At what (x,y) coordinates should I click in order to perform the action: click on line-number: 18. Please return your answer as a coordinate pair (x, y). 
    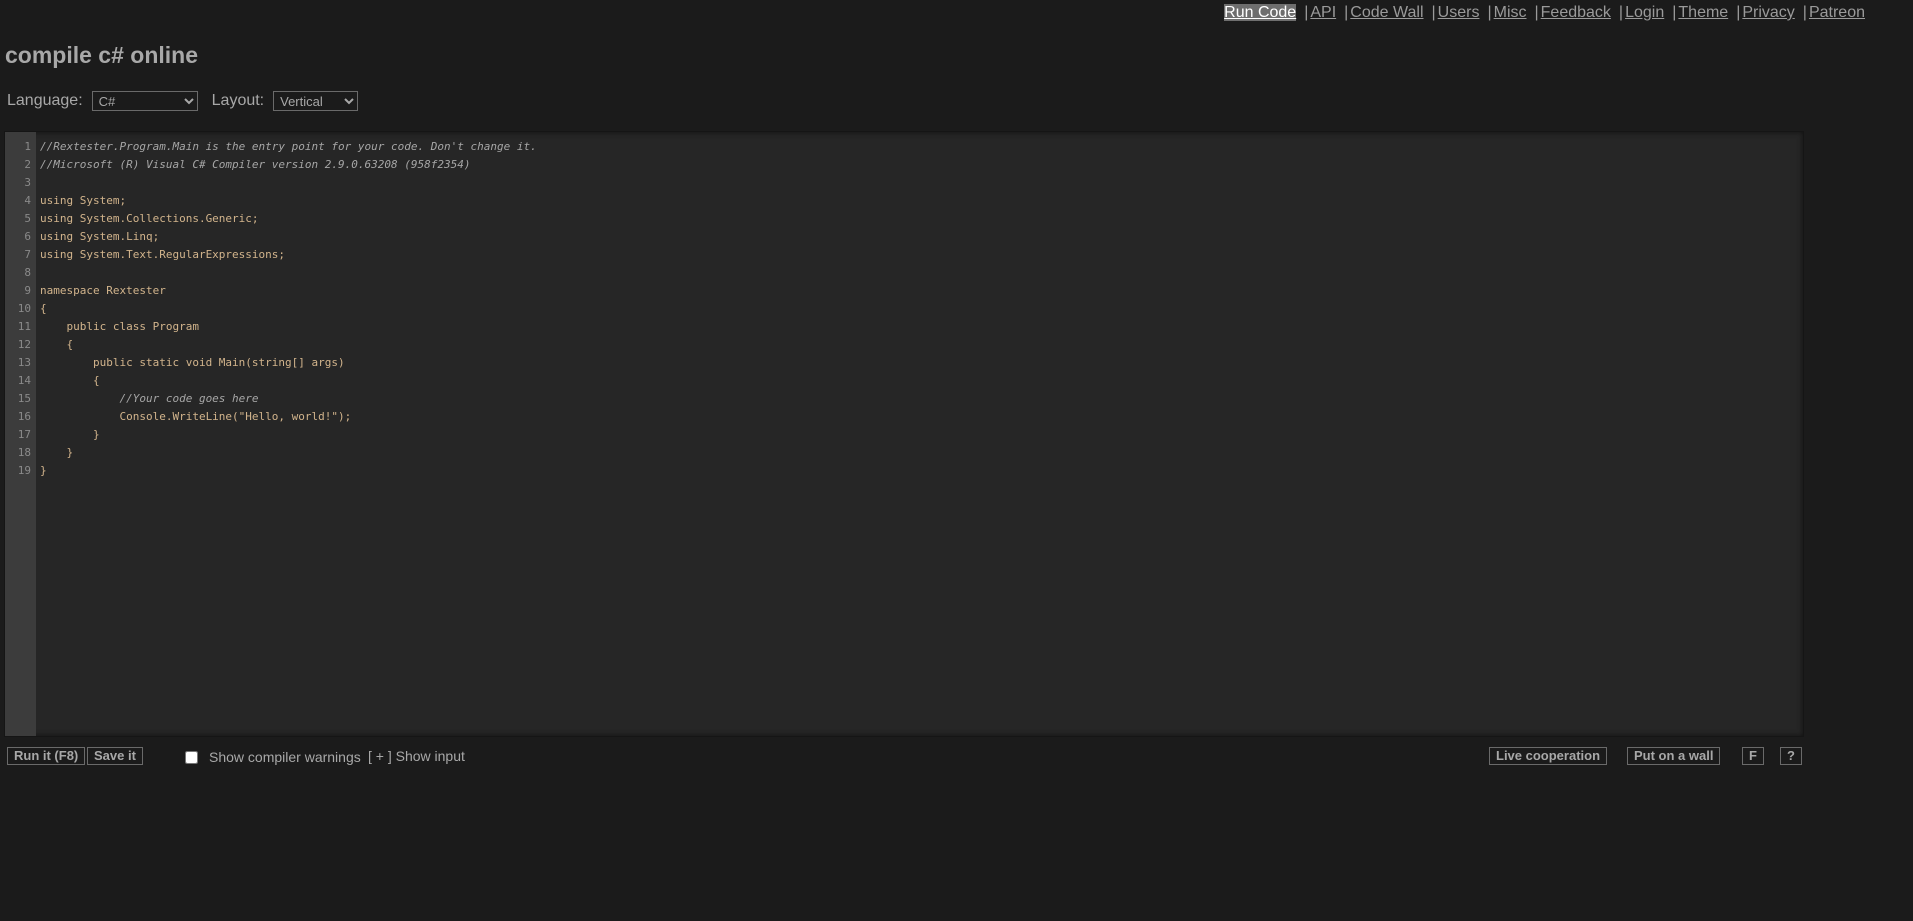
    Looking at the image, I should click on (24, 452).